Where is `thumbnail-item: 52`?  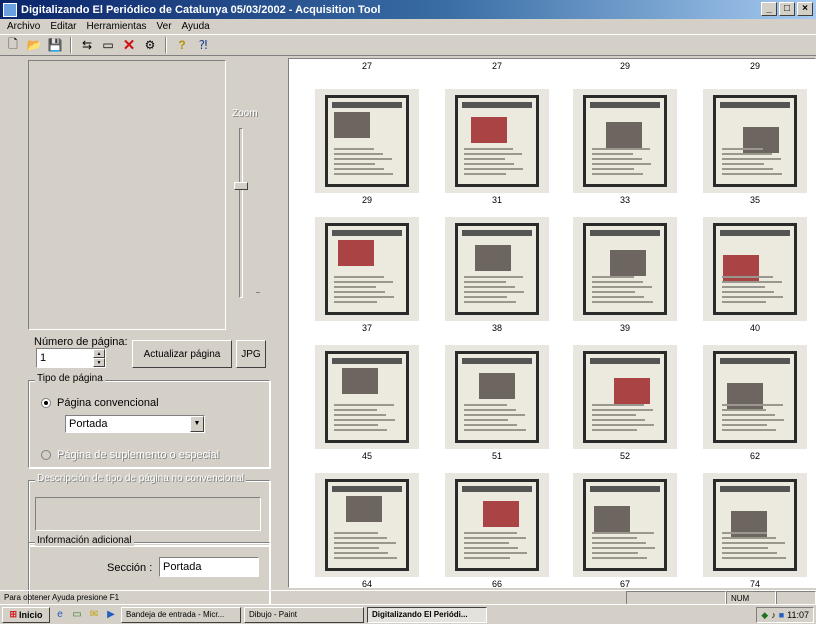 thumbnail-item: 52 is located at coordinates (625, 396).